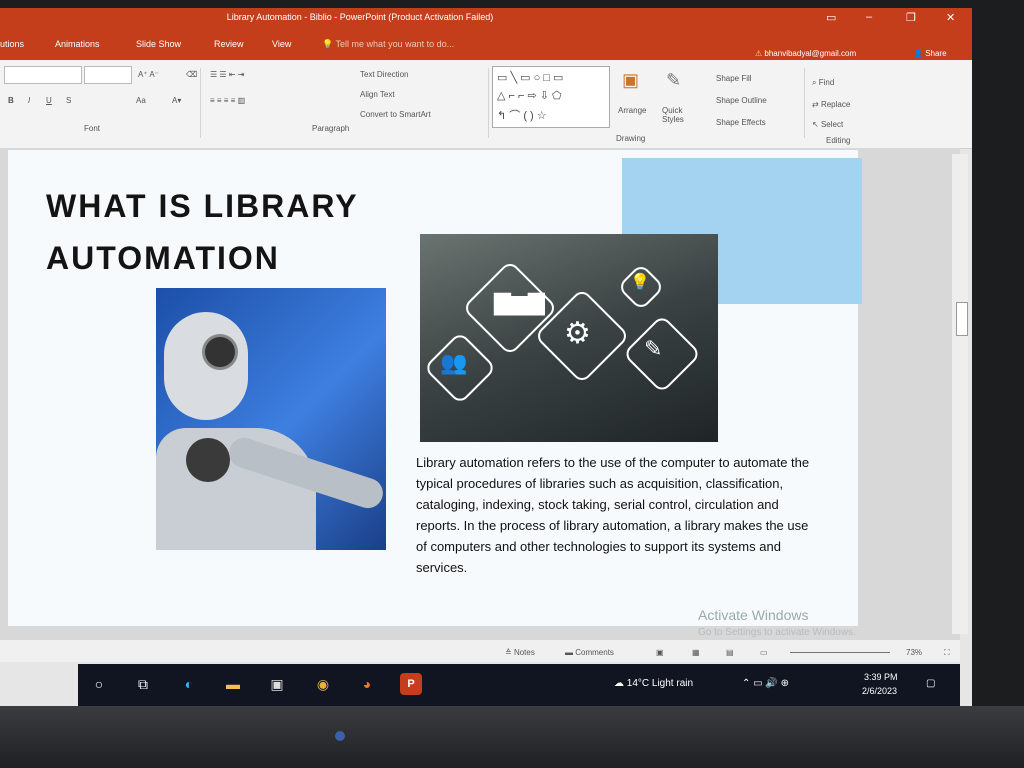 The width and height of the screenshot is (1024, 768). Describe the element at coordinates (620, 683) in the screenshot. I see `weather-icon: ☁` at that location.